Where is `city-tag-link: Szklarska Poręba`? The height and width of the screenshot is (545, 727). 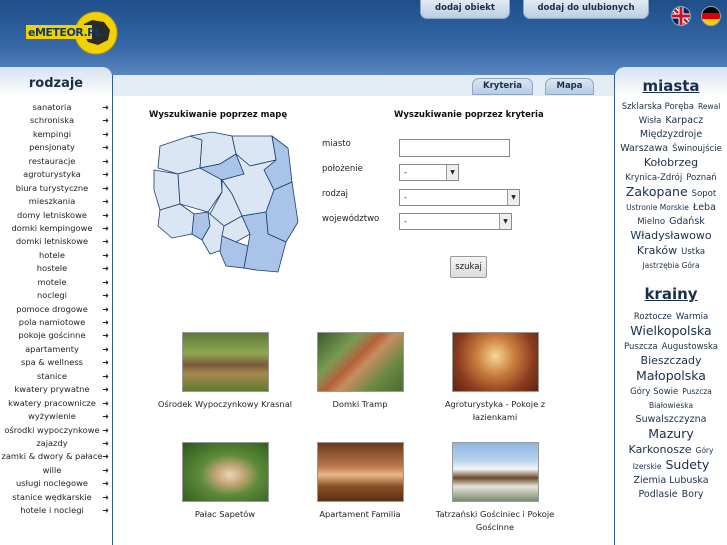
city-tag-link: Szklarska Poręba is located at coordinates (658, 107).